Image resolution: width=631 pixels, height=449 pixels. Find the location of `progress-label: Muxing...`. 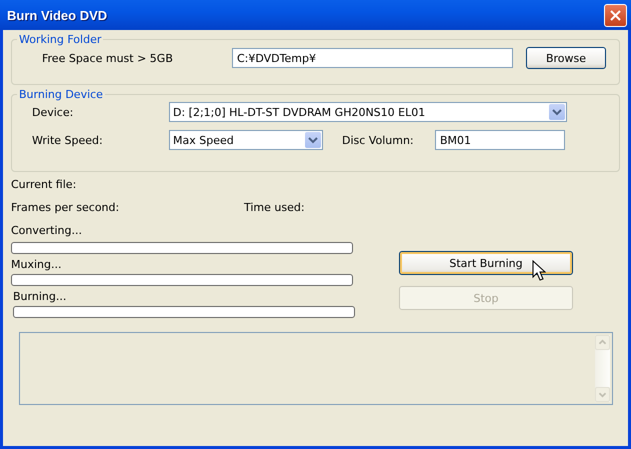

progress-label: Muxing... is located at coordinates (36, 264).